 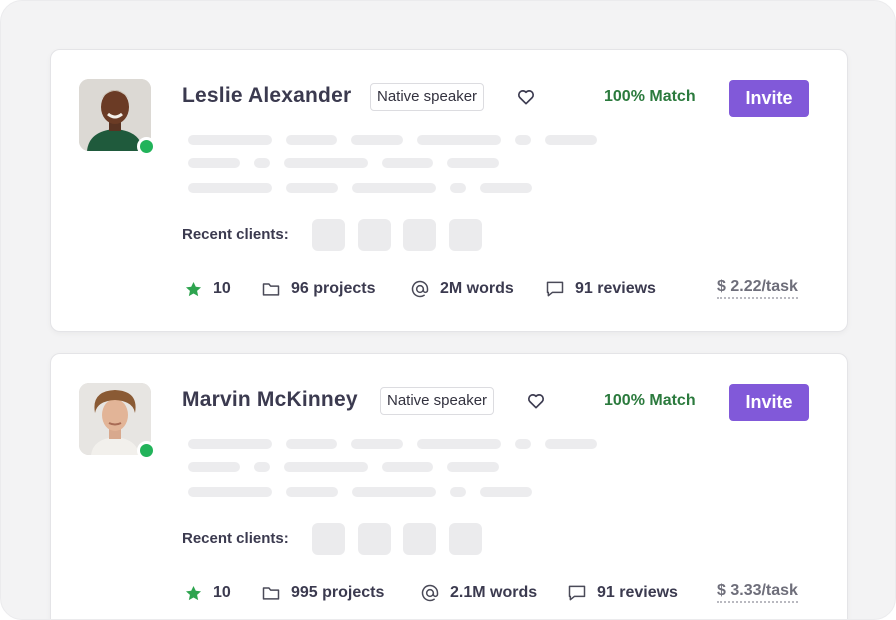 What do you see at coordinates (477, 288) in the screenshot?
I see `words-count: 2M words` at bounding box center [477, 288].